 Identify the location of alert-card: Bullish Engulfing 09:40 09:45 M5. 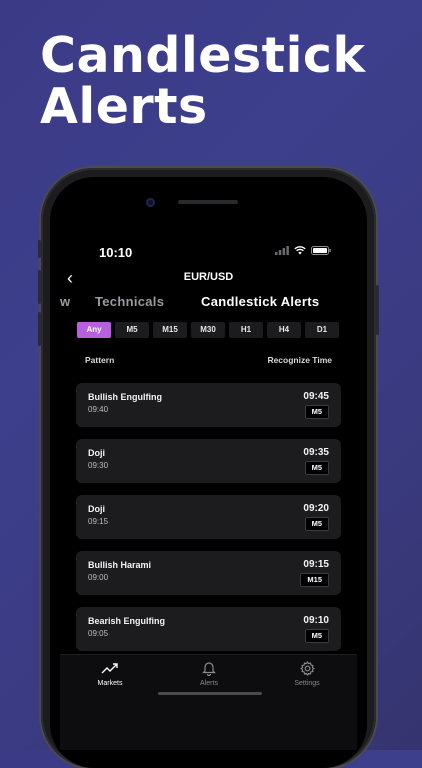
(208, 405).